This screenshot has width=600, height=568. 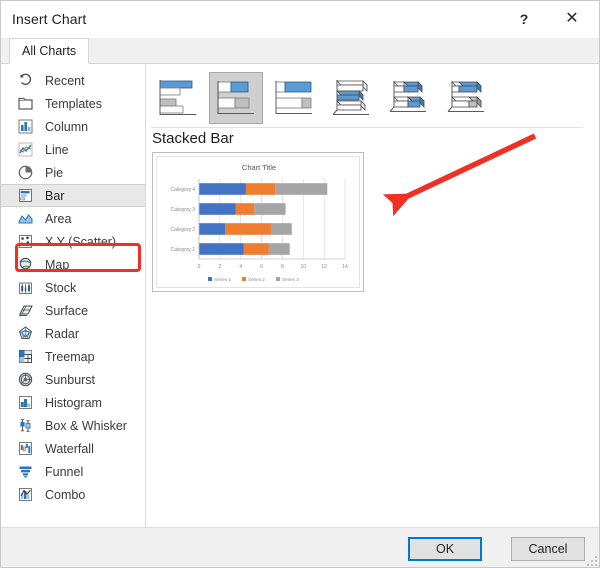 I want to click on sidebar-item-label: Area, so click(x=58, y=218).